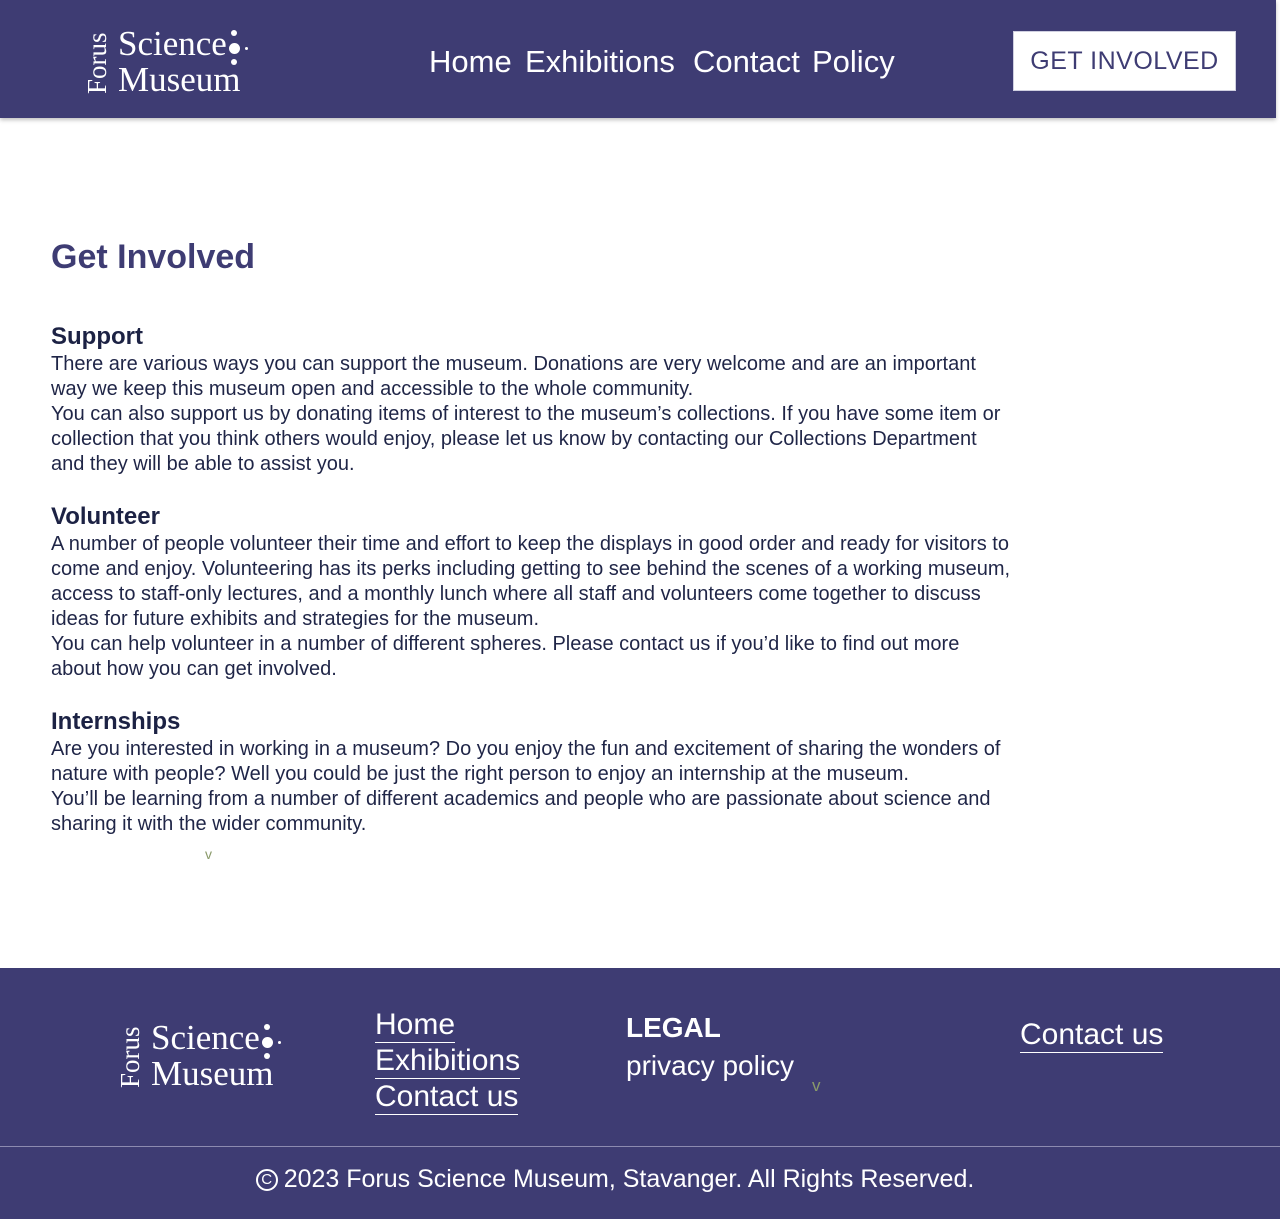 Image resolution: width=1280 pixels, height=1219 pixels. What do you see at coordinates (600, 62) in the screenshot?
I see `nav-exhibitions: Exhibitions` at bounding box center [600, 62].